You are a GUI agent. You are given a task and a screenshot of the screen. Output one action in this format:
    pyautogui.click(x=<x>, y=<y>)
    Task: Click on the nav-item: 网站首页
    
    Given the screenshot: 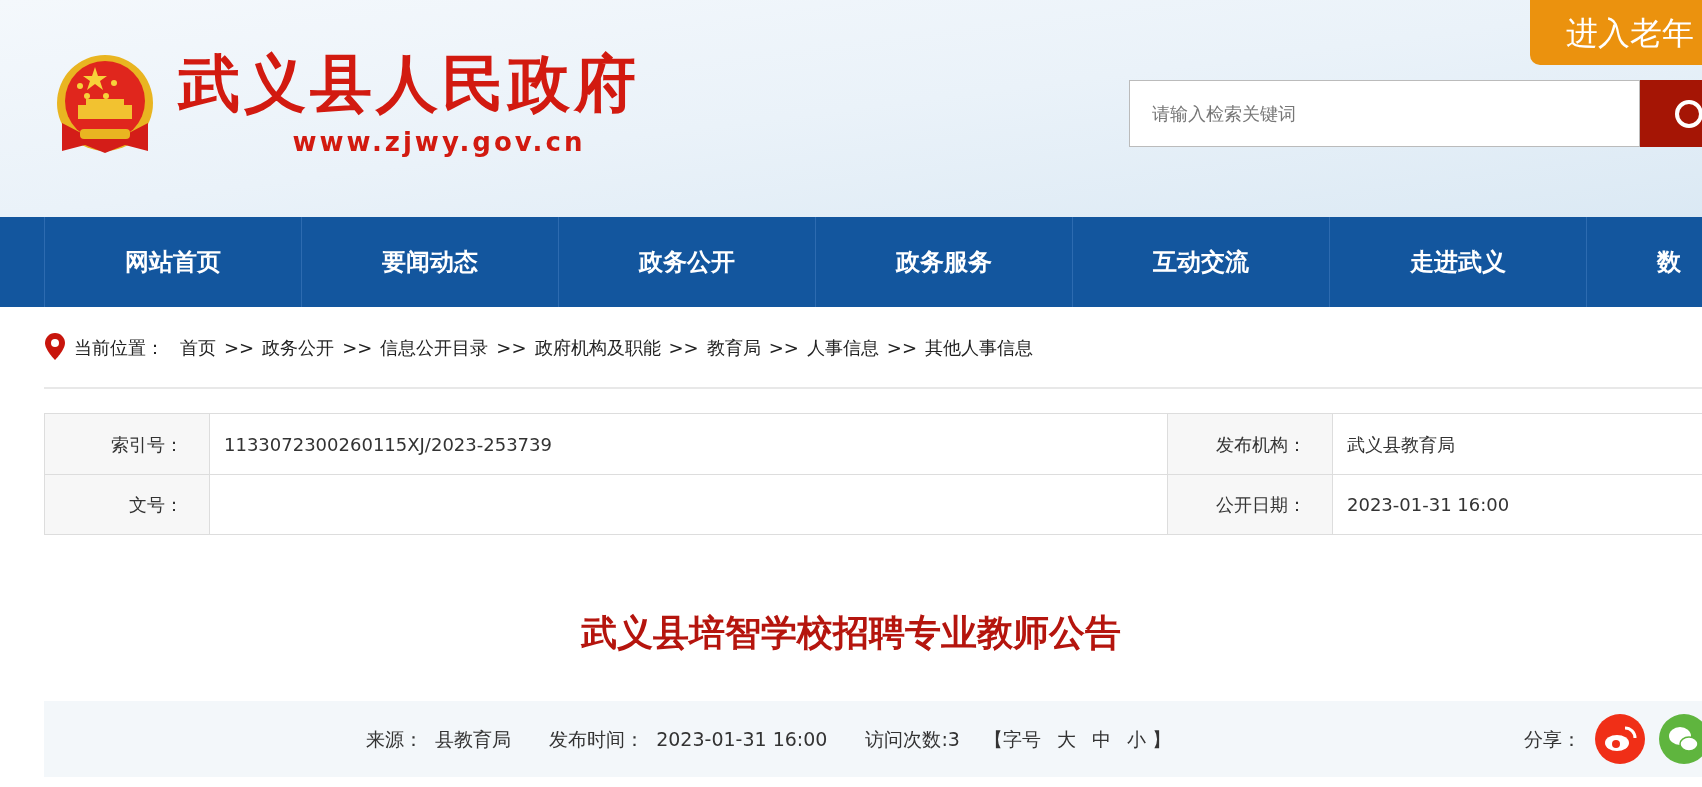 What is the action you would take?
    pyautogui.click(x=172, y=262)
    